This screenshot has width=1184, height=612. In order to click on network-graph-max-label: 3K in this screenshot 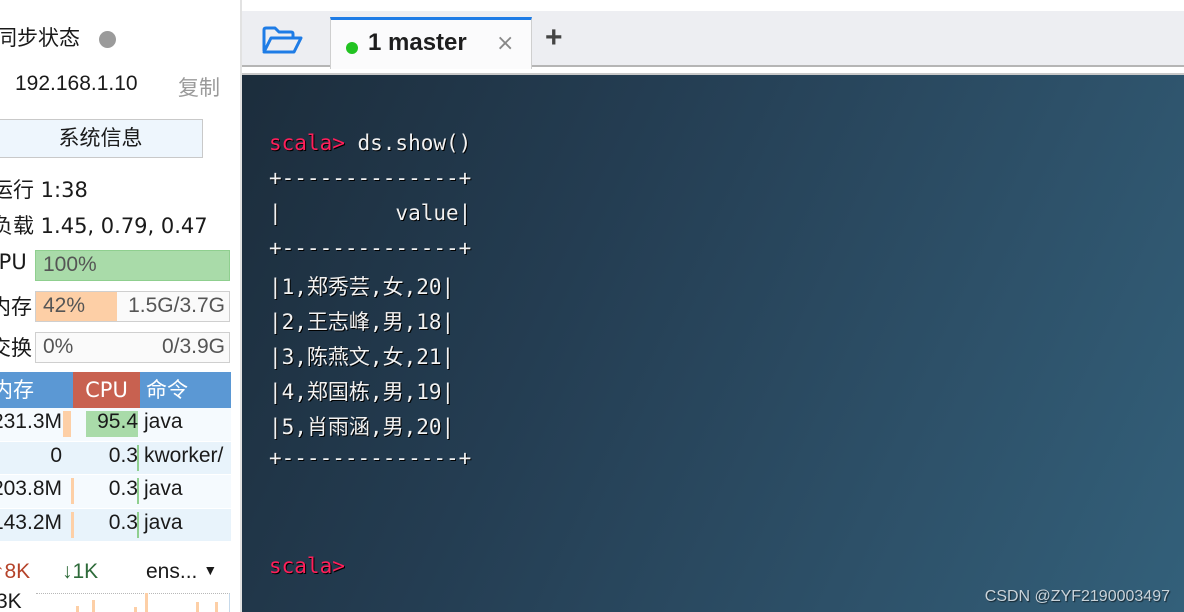, I will do `click(11, 601)`.